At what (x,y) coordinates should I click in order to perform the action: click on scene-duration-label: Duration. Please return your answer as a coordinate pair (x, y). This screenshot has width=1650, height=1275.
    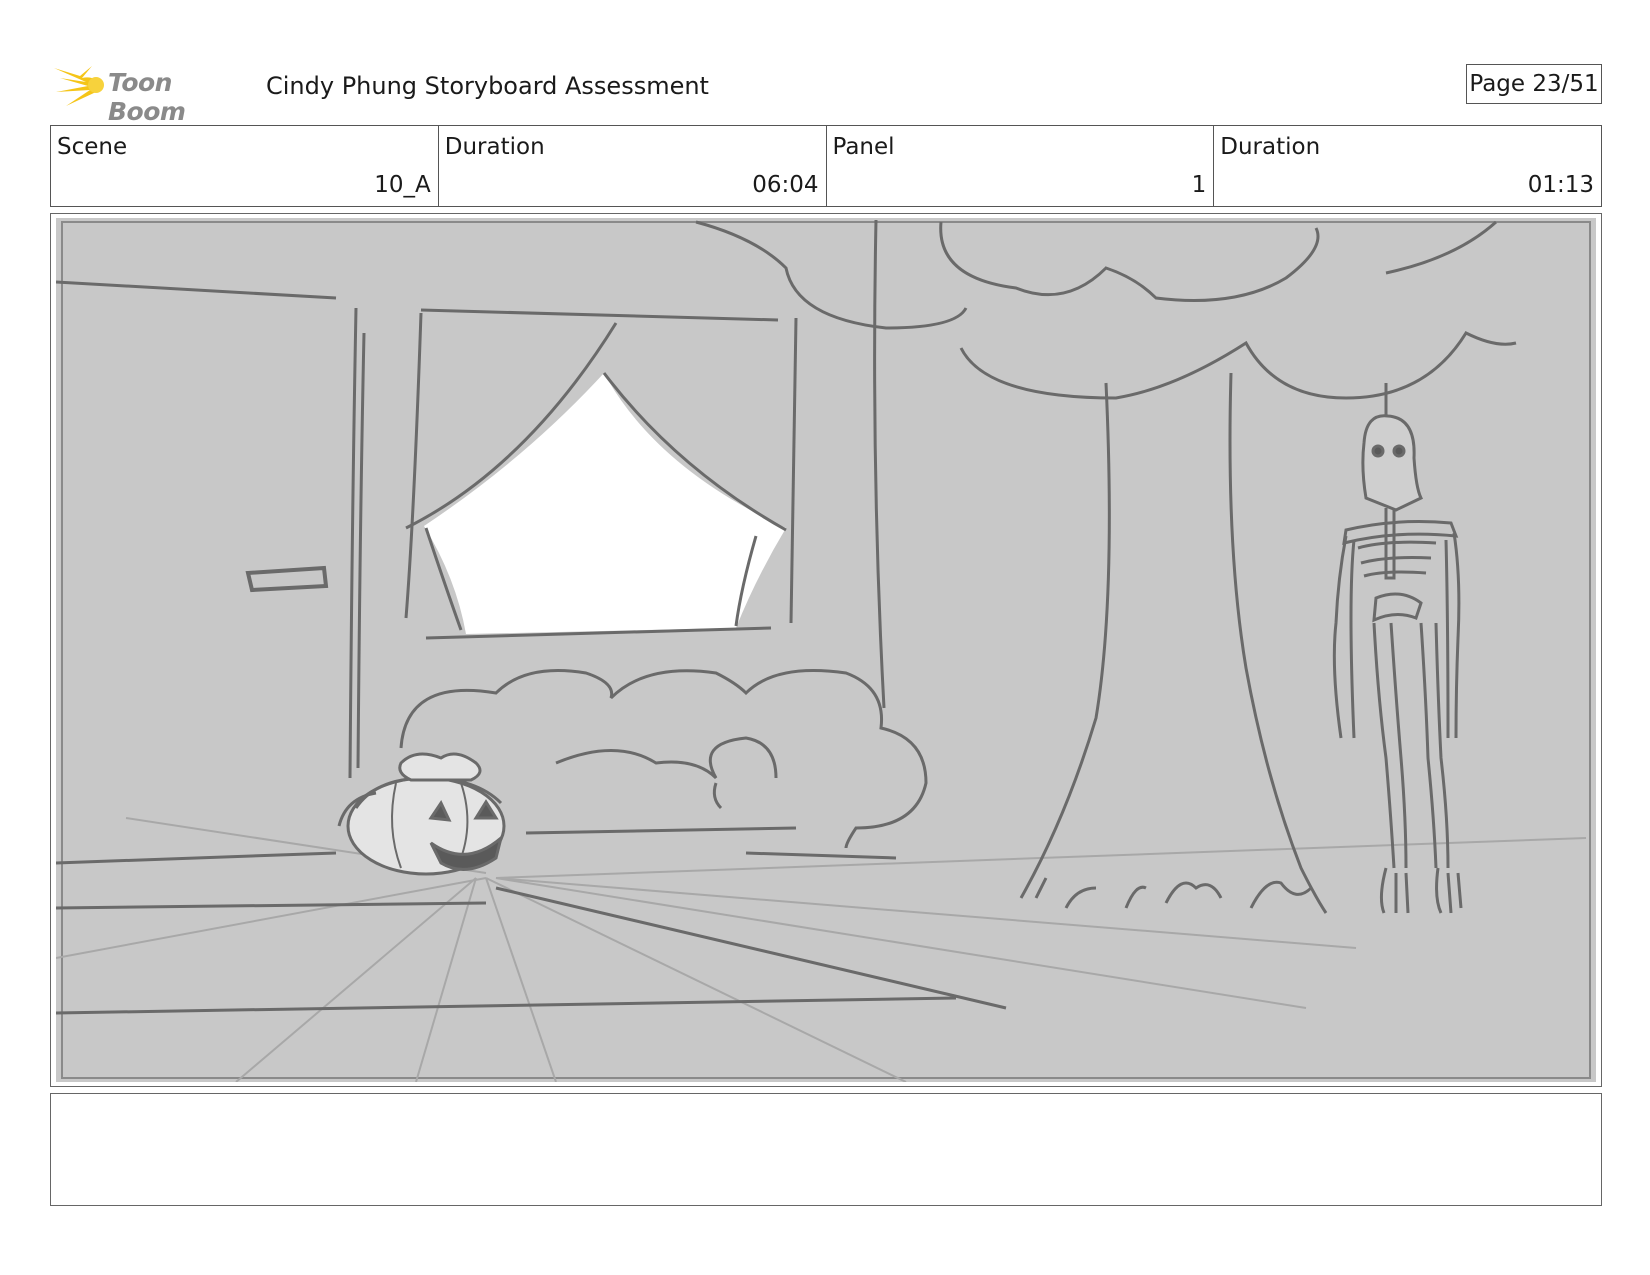
    Looking at the image, I should click on (494, 147).